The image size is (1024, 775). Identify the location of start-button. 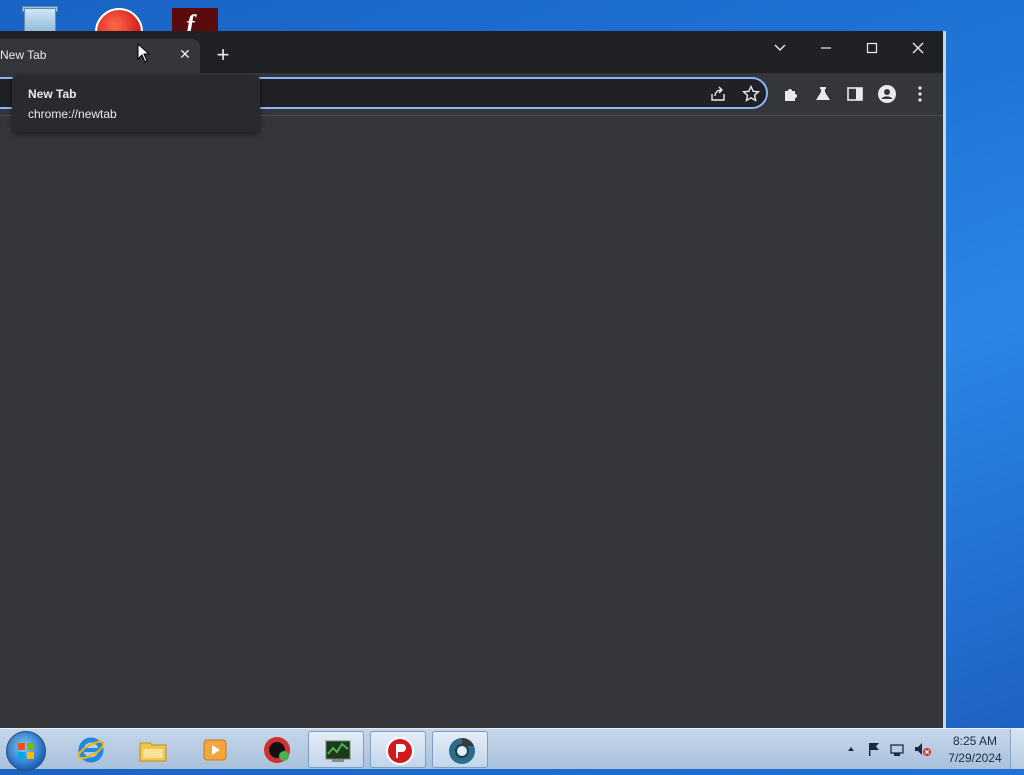
(26, 751).